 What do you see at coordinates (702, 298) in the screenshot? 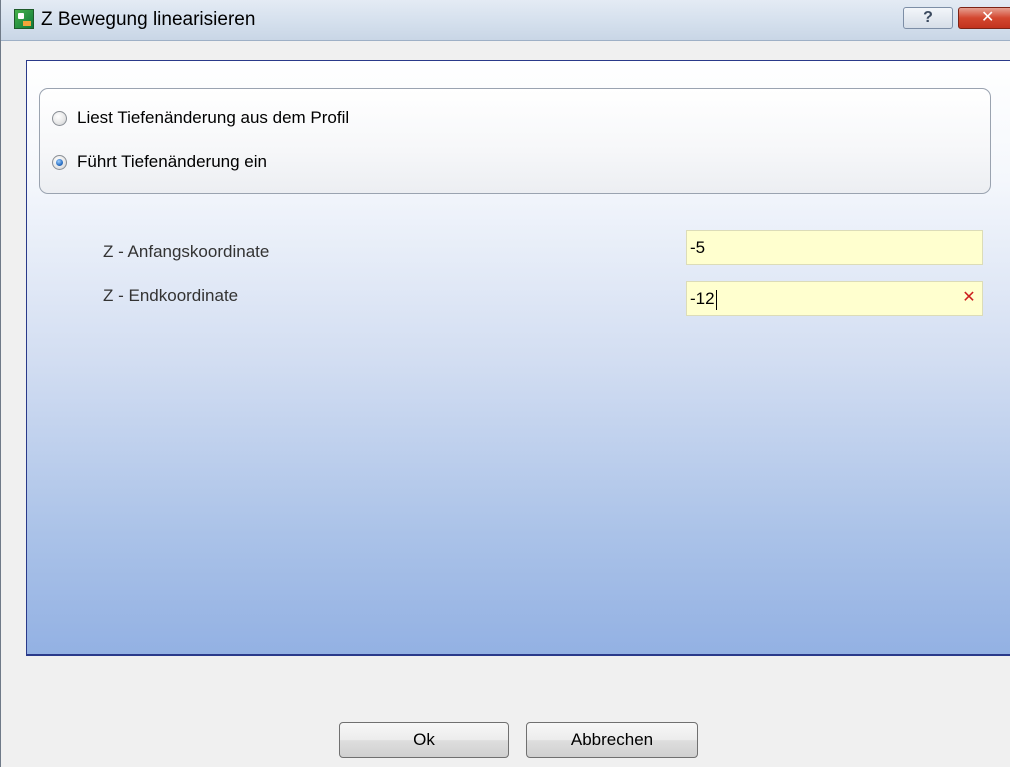
I see `end-coordinate-value: -12` at bounding box center [702, 298].